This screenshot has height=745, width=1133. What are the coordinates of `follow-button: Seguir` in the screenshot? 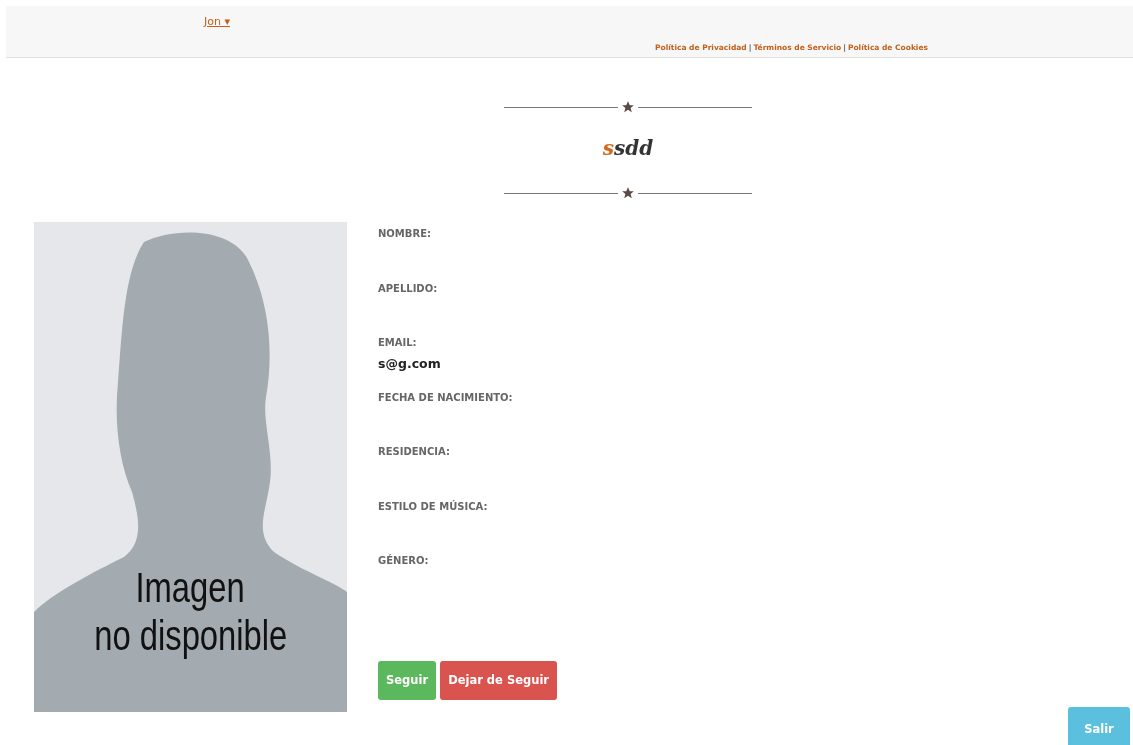 It's located at (407, 680).